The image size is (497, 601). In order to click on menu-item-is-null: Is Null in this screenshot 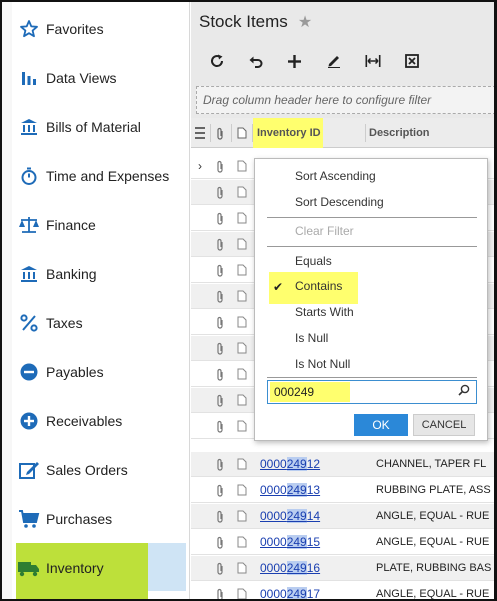, I will do `click(311, 338)`.